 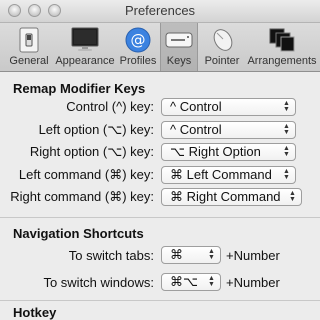 I want to click on right-option-key-popup: ⌥ Right Option ▲ ▼, so click(x=228, y=152).